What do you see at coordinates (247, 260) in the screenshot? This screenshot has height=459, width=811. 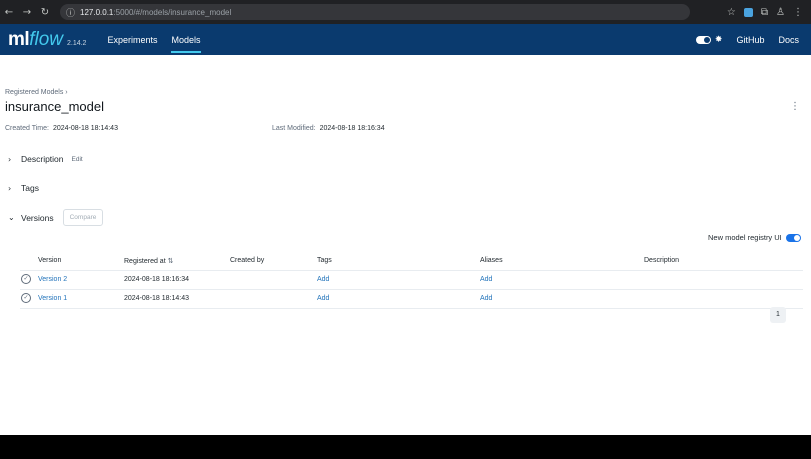 I see `col-created-by: Created by` at bounding box center [247, 260].